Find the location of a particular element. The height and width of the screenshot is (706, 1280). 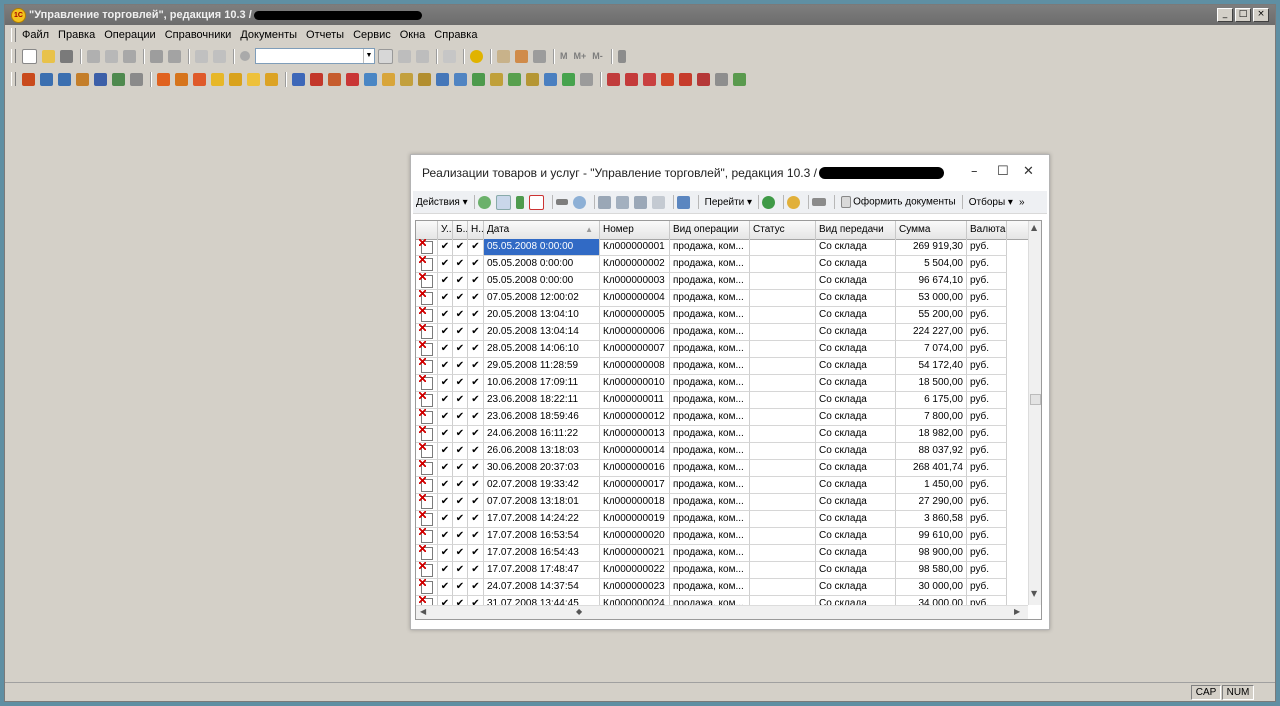

row-number-cell: Кл000000005 is located at coordinates (635, 315).